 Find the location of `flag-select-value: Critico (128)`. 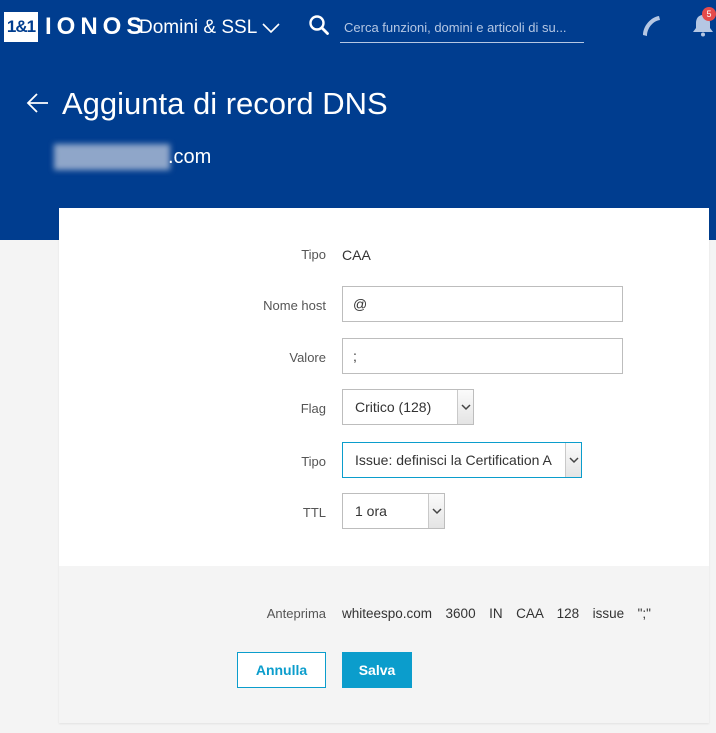

flag-select-value: Critico (128) is located at coordinates (393, 407).